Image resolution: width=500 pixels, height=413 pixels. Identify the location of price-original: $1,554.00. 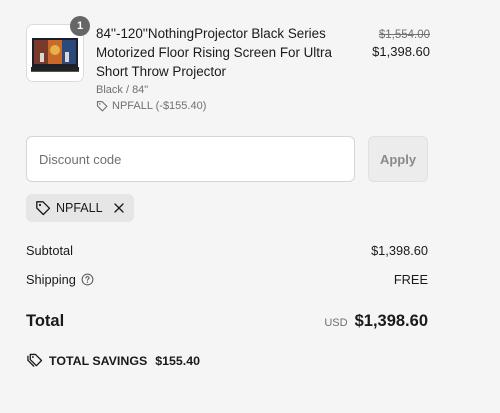
(404, 35).